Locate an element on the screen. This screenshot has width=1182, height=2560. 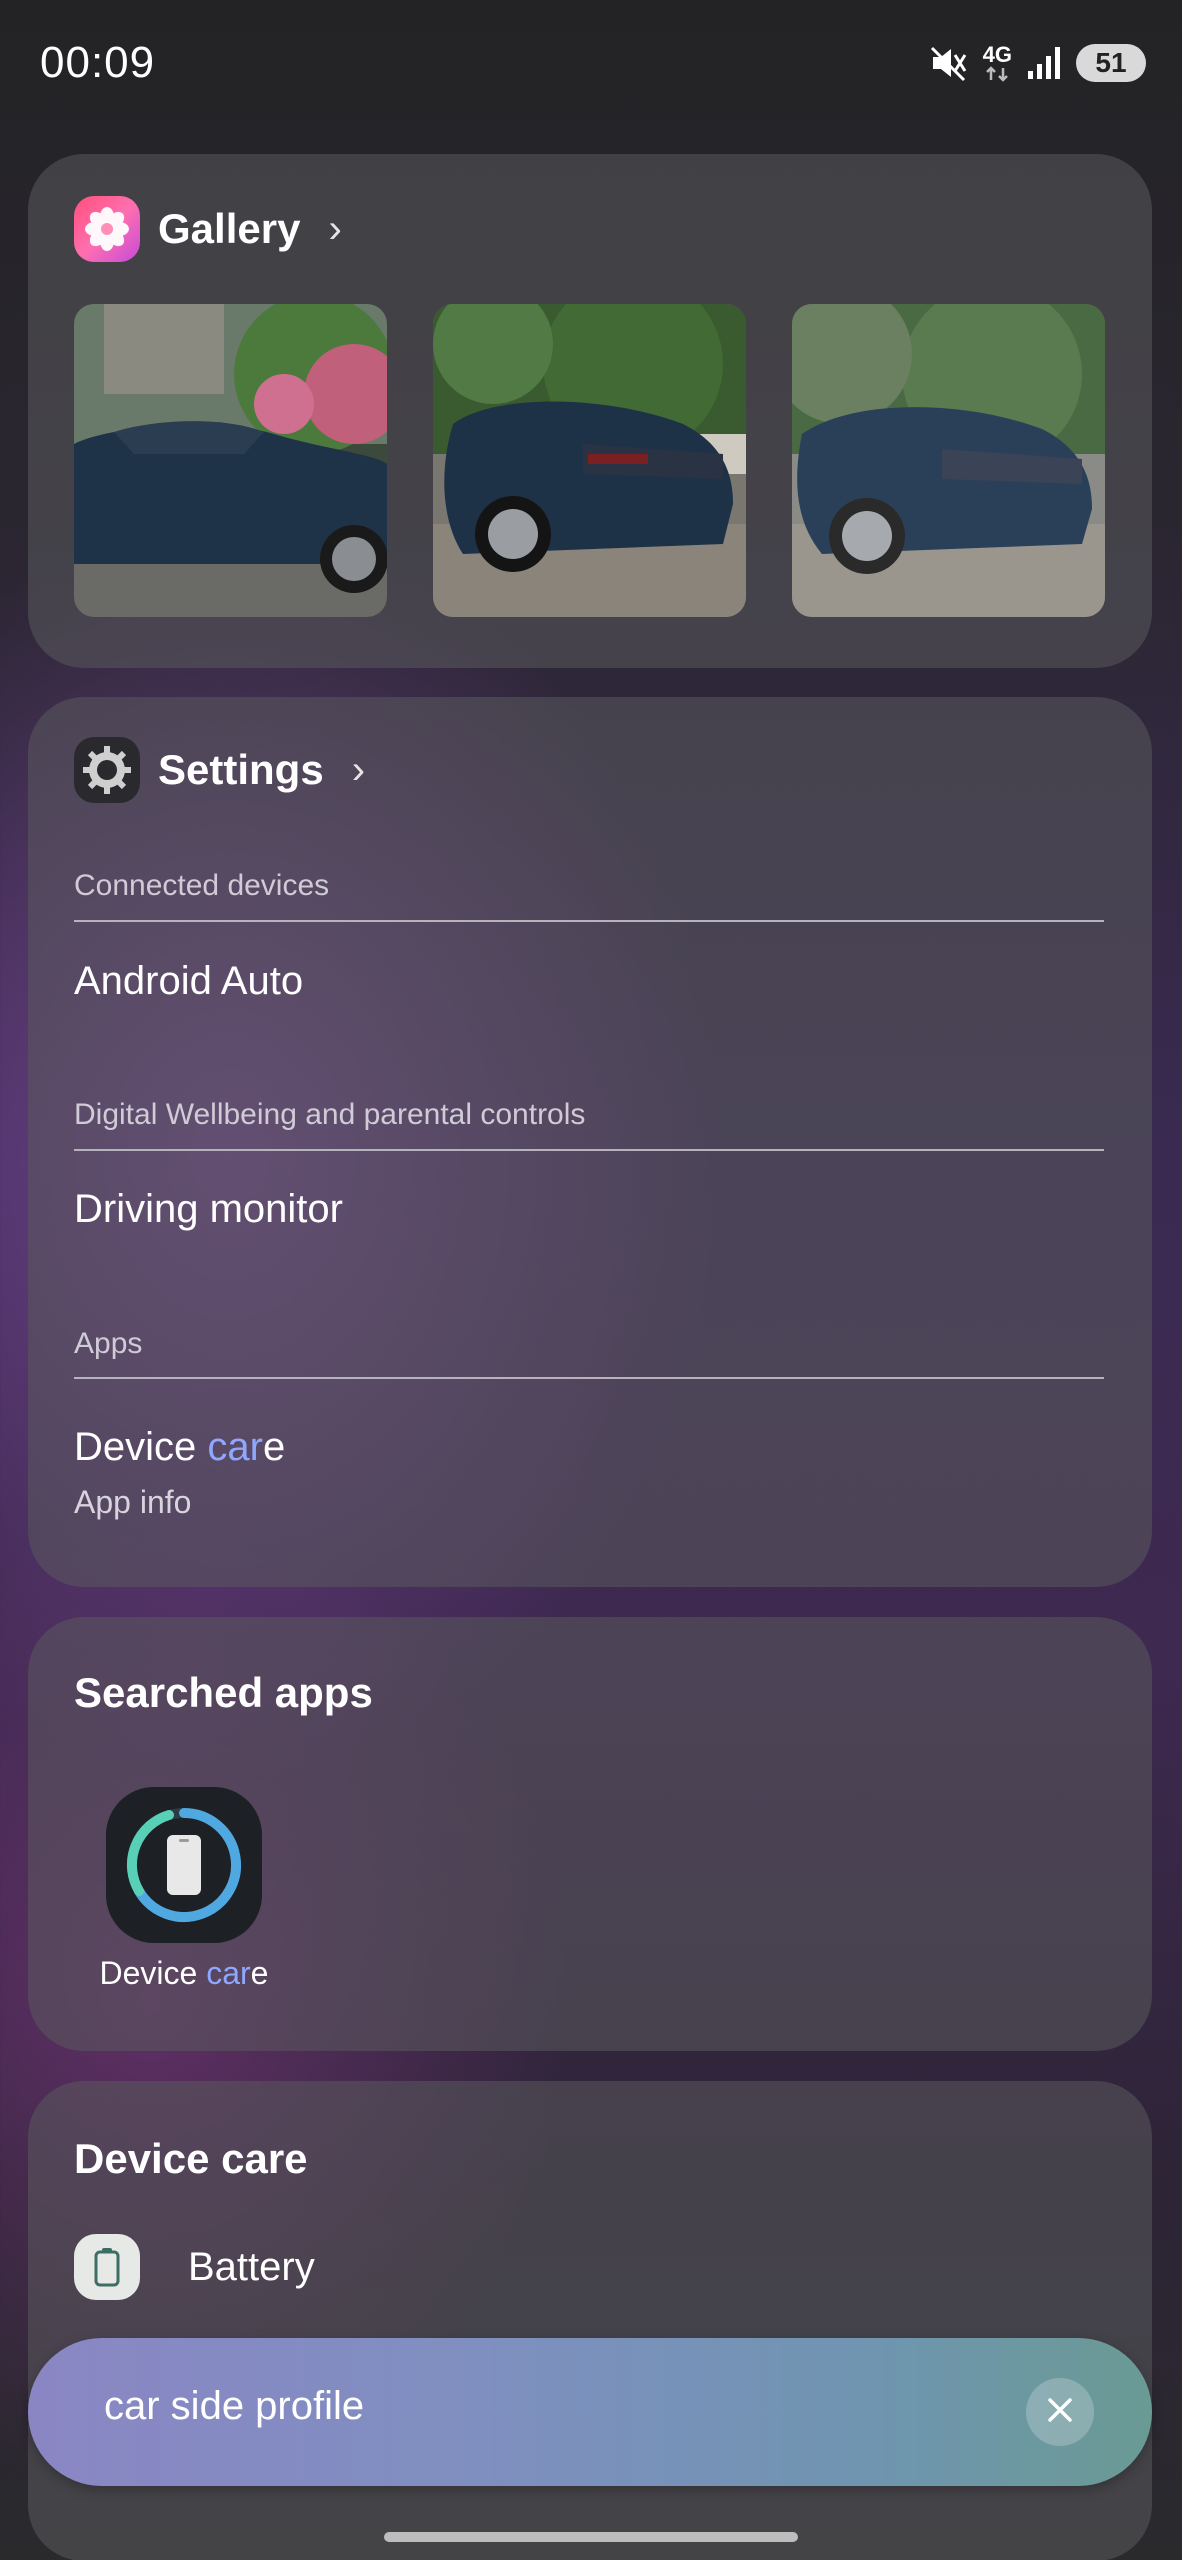
close-icon is located at coordinates (1060, 2412).